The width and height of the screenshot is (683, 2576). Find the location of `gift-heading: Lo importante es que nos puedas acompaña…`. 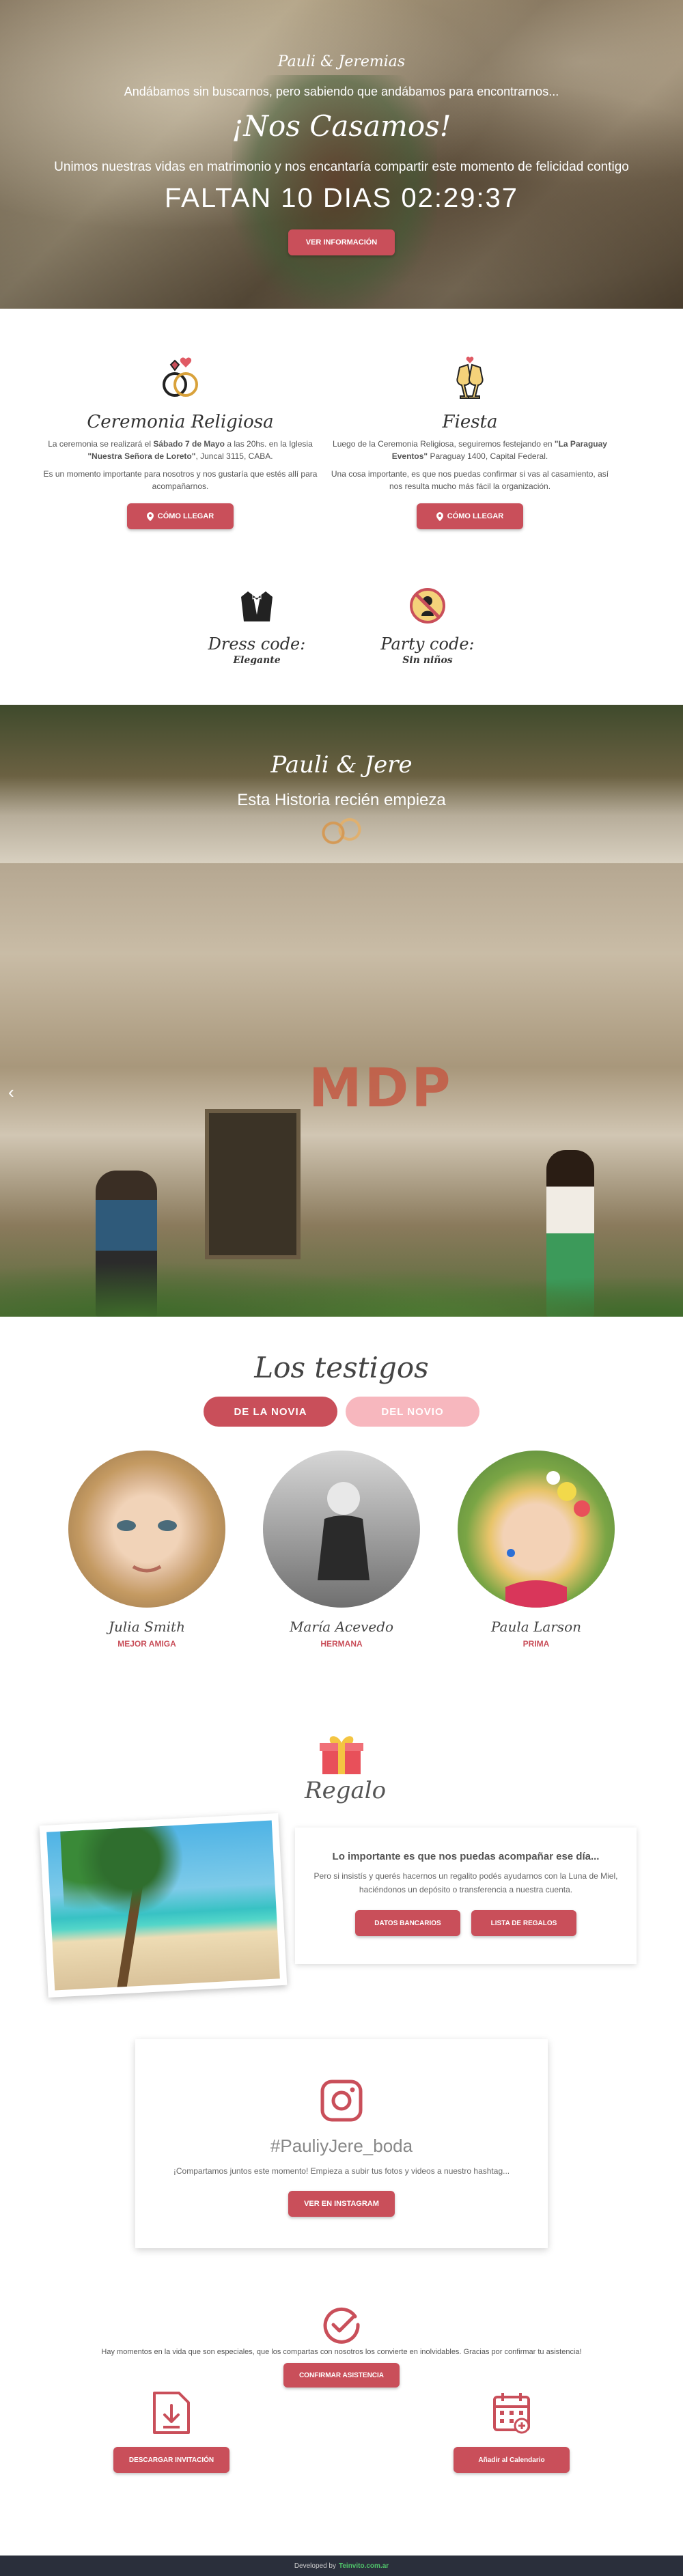

gift-heading: Lo importante es que nos puedas acompaña… is located at coordinates (466, 1856).